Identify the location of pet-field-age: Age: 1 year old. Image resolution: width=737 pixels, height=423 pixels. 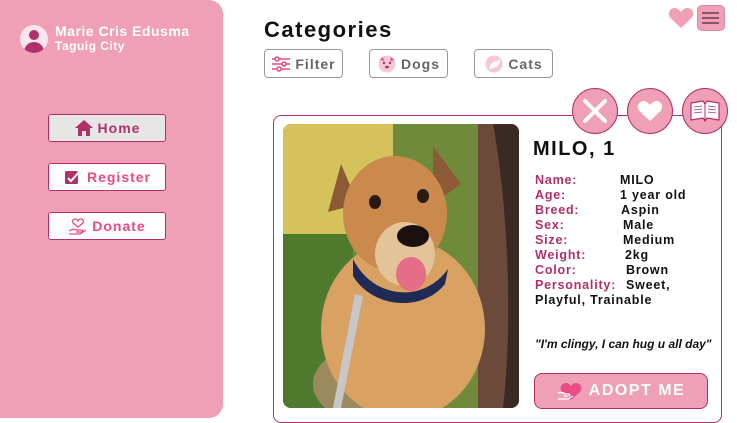
(610, 195).